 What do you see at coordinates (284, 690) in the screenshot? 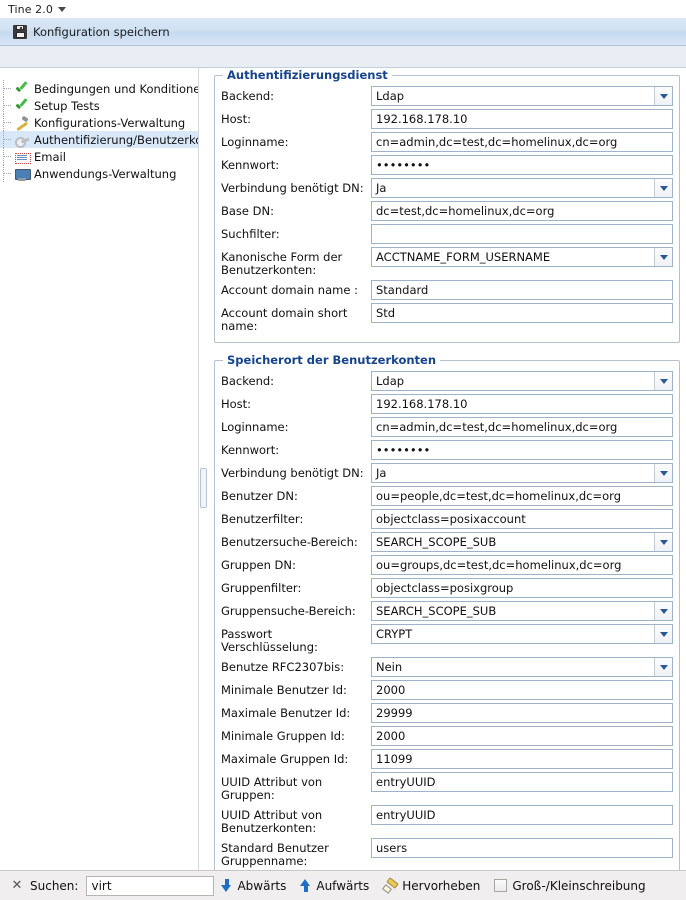
I see `field-label: Minimale Benutzer Id:` at bounding box center [284, 690].